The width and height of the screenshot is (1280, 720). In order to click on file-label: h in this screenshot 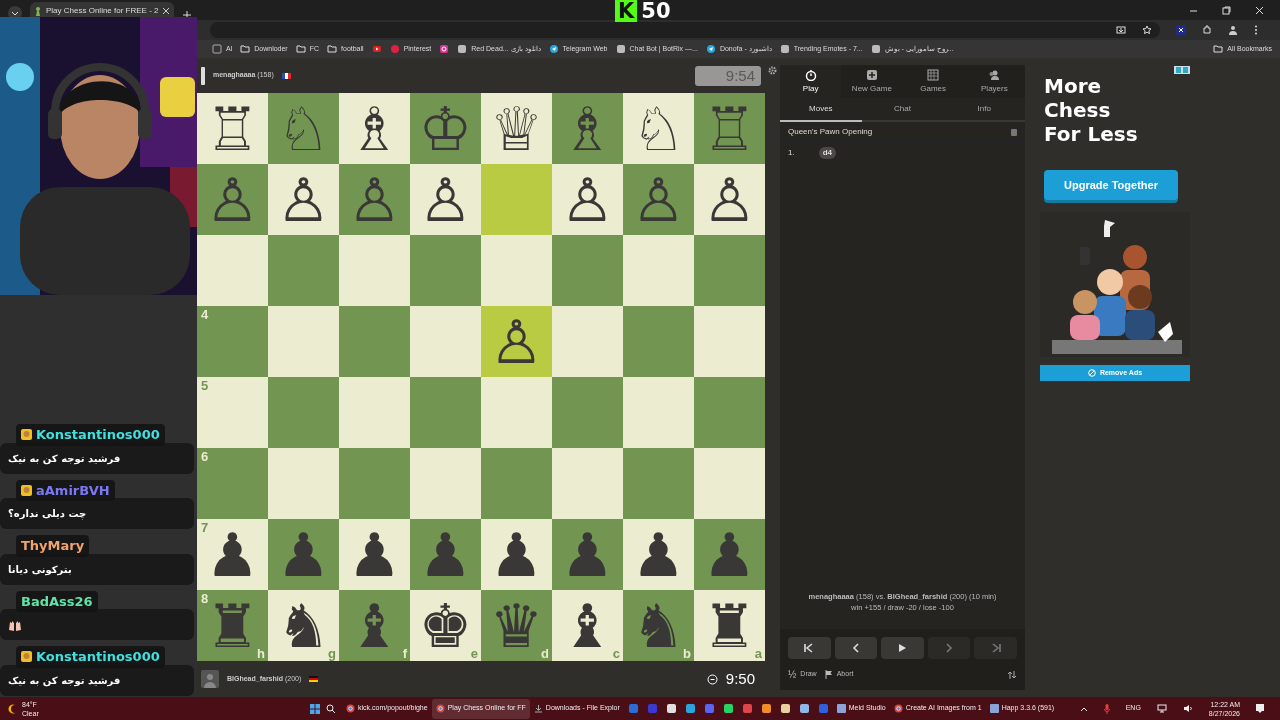, I will do `click(261, 653)`.